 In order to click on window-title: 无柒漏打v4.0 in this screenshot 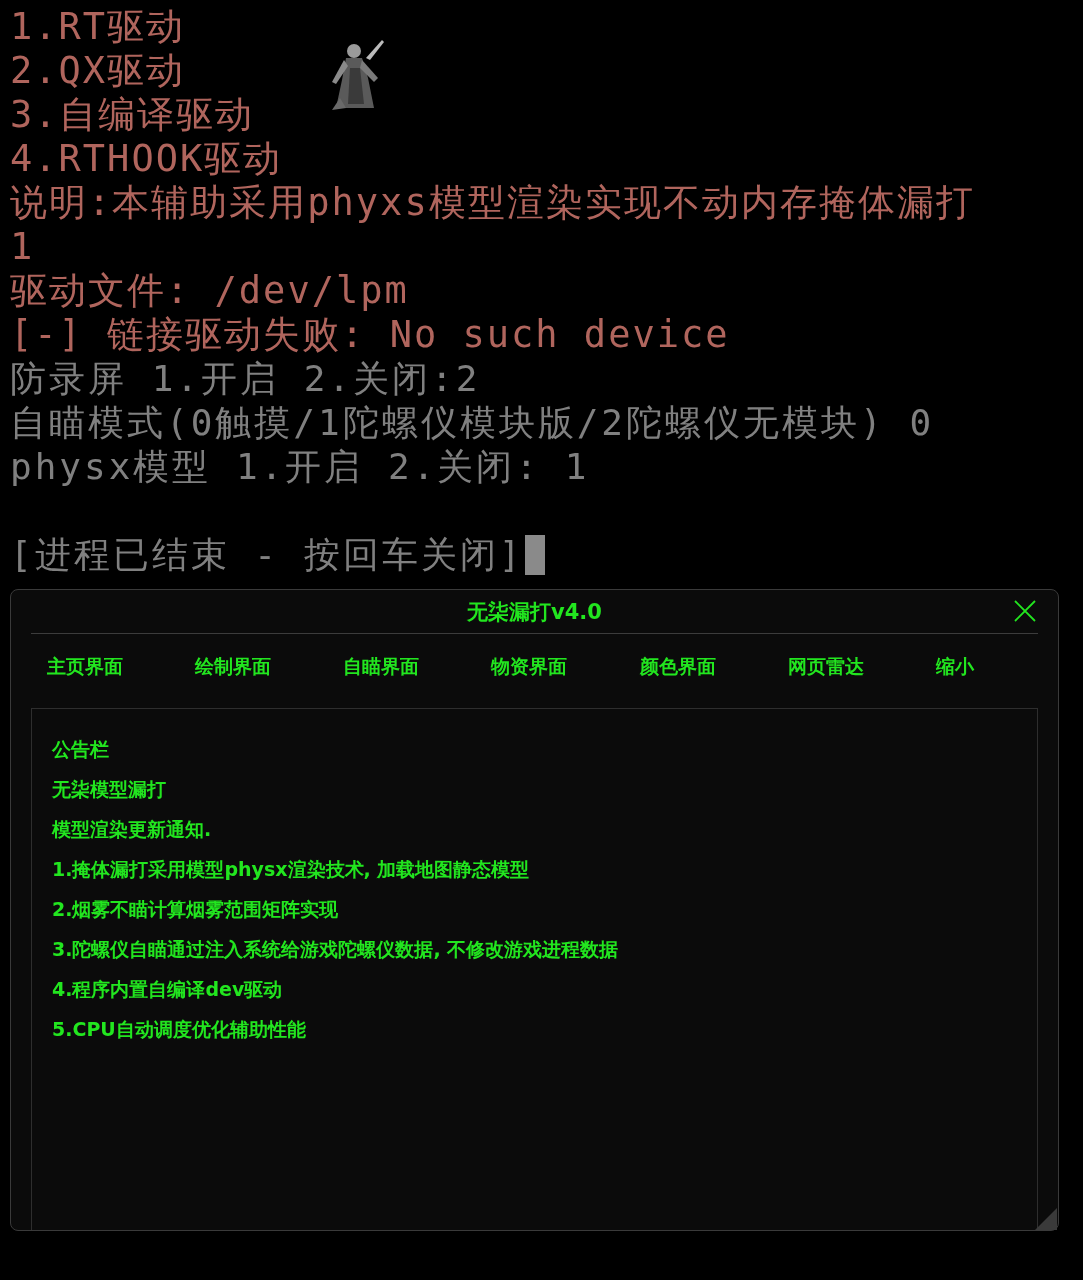, I will do `click(534, 612)`.